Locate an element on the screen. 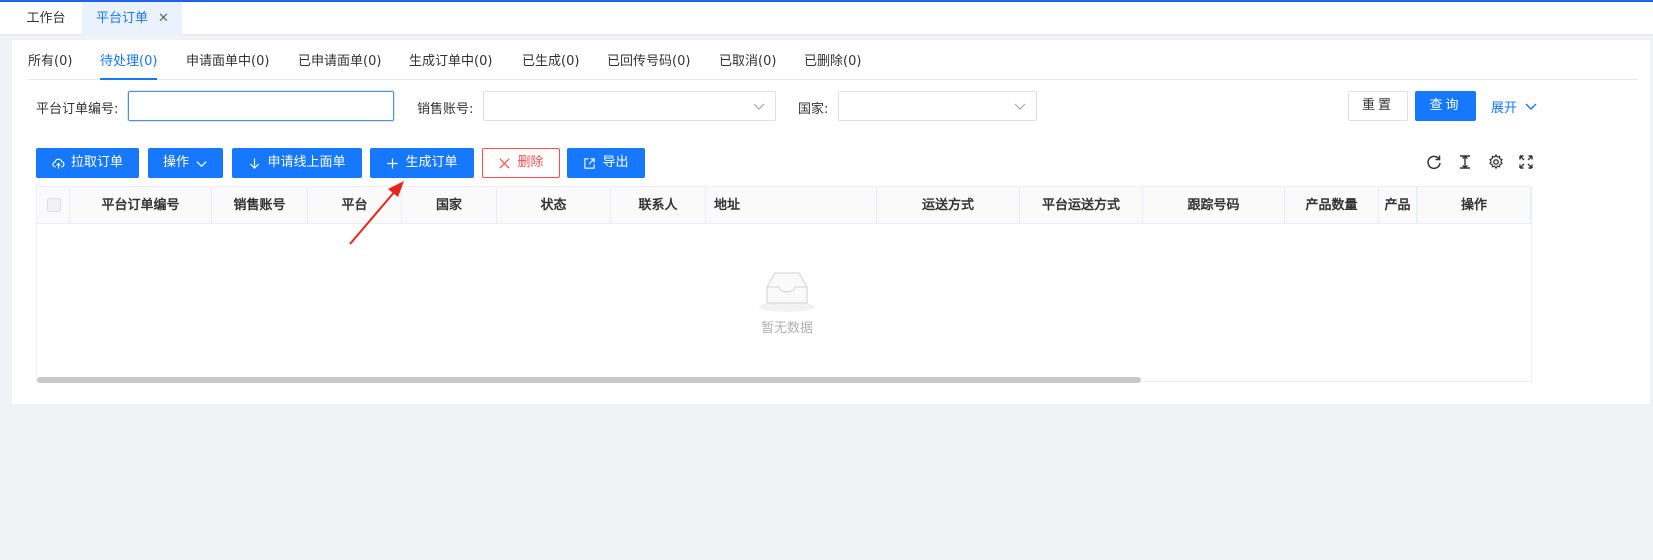  pull-orders-button: 拉取订单 is located at coordinates (87, 163).